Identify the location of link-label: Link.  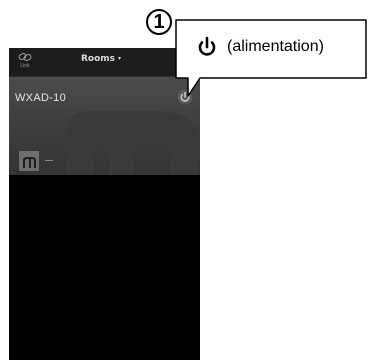
(25, 66).